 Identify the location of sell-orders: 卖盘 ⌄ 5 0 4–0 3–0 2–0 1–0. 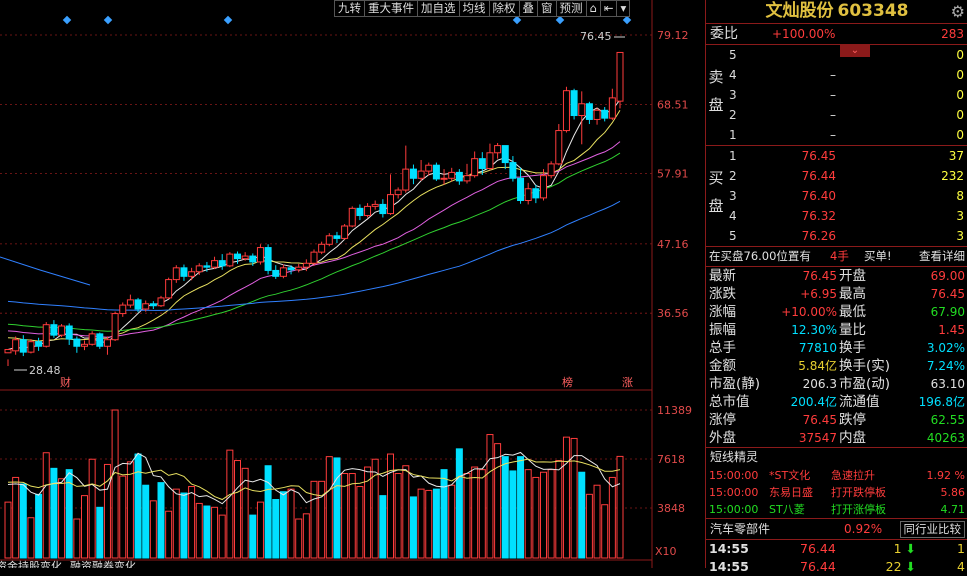
(836, 94).